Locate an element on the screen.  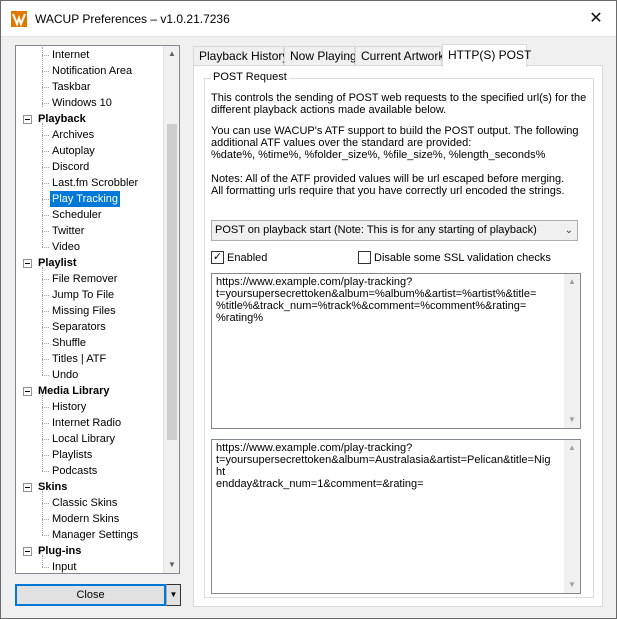
tree-item: Classic Skins is located at coordinates (90, 503).